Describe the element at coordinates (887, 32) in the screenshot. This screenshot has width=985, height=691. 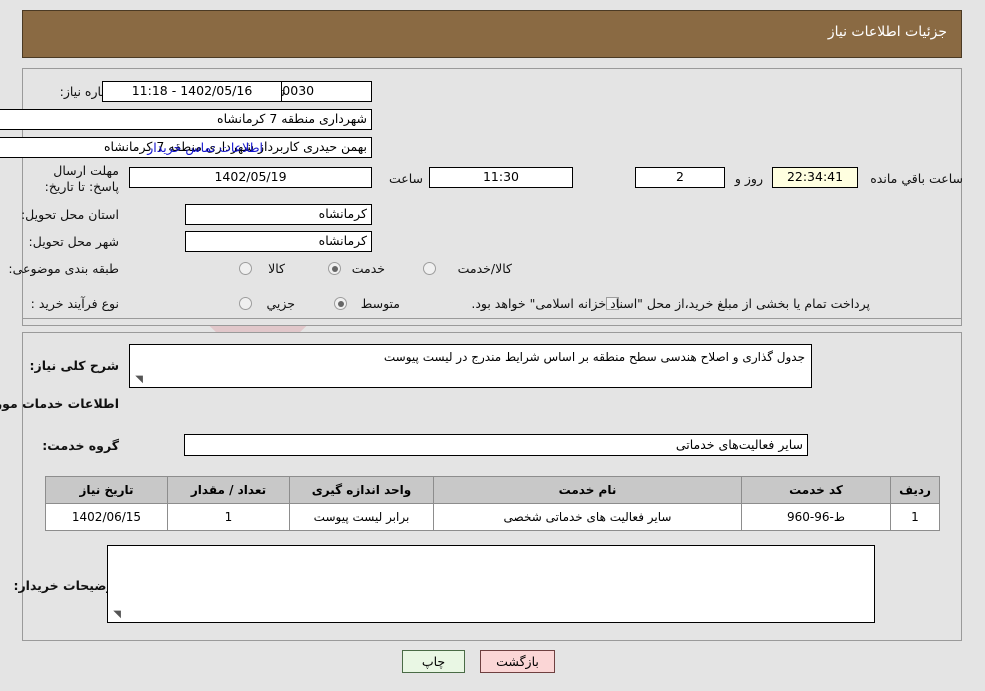
I see `page-title: جزئیات اطلاعات نیاز` at that location.